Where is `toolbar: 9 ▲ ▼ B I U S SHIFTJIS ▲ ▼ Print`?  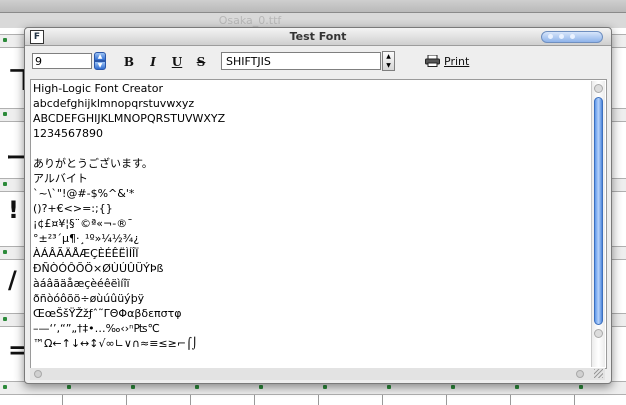
toolbar: 9 ▲ ▼ B I U S SHIFTJIS ▲ ▼ Print is located at coordinates (318, 61).